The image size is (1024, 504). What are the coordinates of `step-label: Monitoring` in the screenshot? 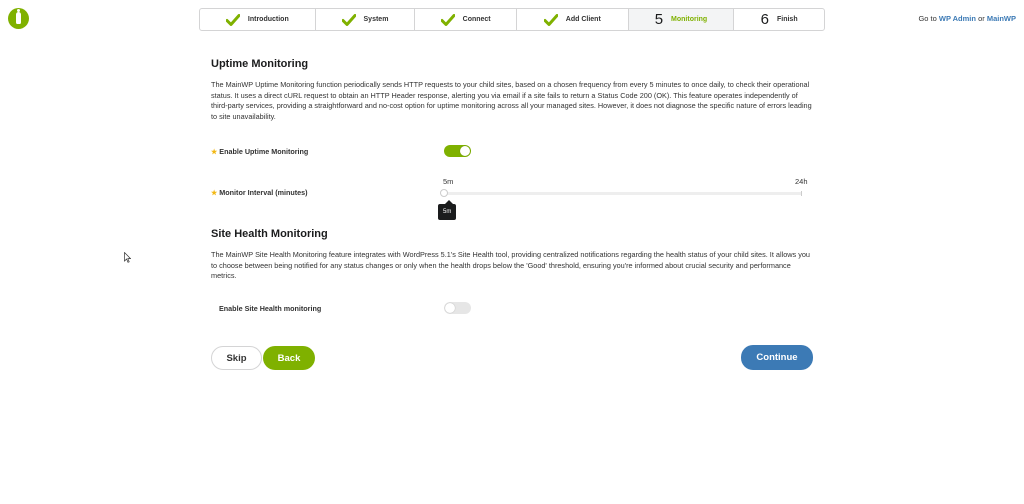 It's located at (689, 19).